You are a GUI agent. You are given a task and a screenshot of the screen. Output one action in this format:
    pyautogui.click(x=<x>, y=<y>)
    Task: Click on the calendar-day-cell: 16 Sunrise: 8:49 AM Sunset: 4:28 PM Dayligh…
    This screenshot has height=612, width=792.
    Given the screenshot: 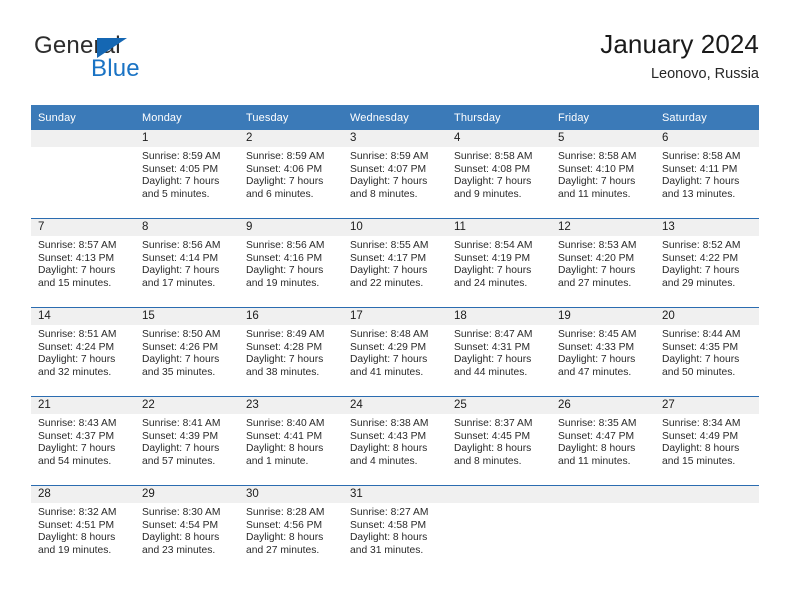 What is the action you would take?
    pyautogui.click(x=291, y=352)
    